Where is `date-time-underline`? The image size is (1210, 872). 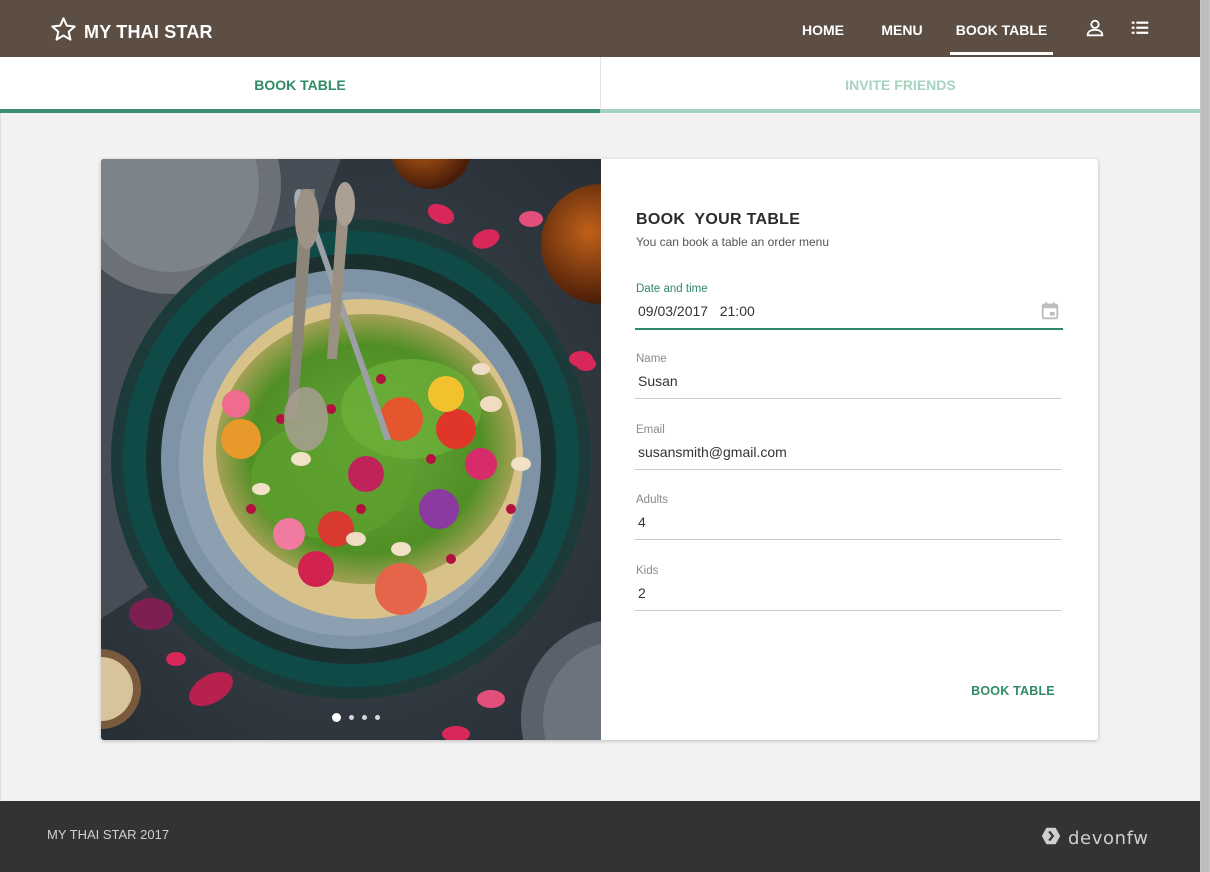
date-time-underline is located at coordinates (849, 329).